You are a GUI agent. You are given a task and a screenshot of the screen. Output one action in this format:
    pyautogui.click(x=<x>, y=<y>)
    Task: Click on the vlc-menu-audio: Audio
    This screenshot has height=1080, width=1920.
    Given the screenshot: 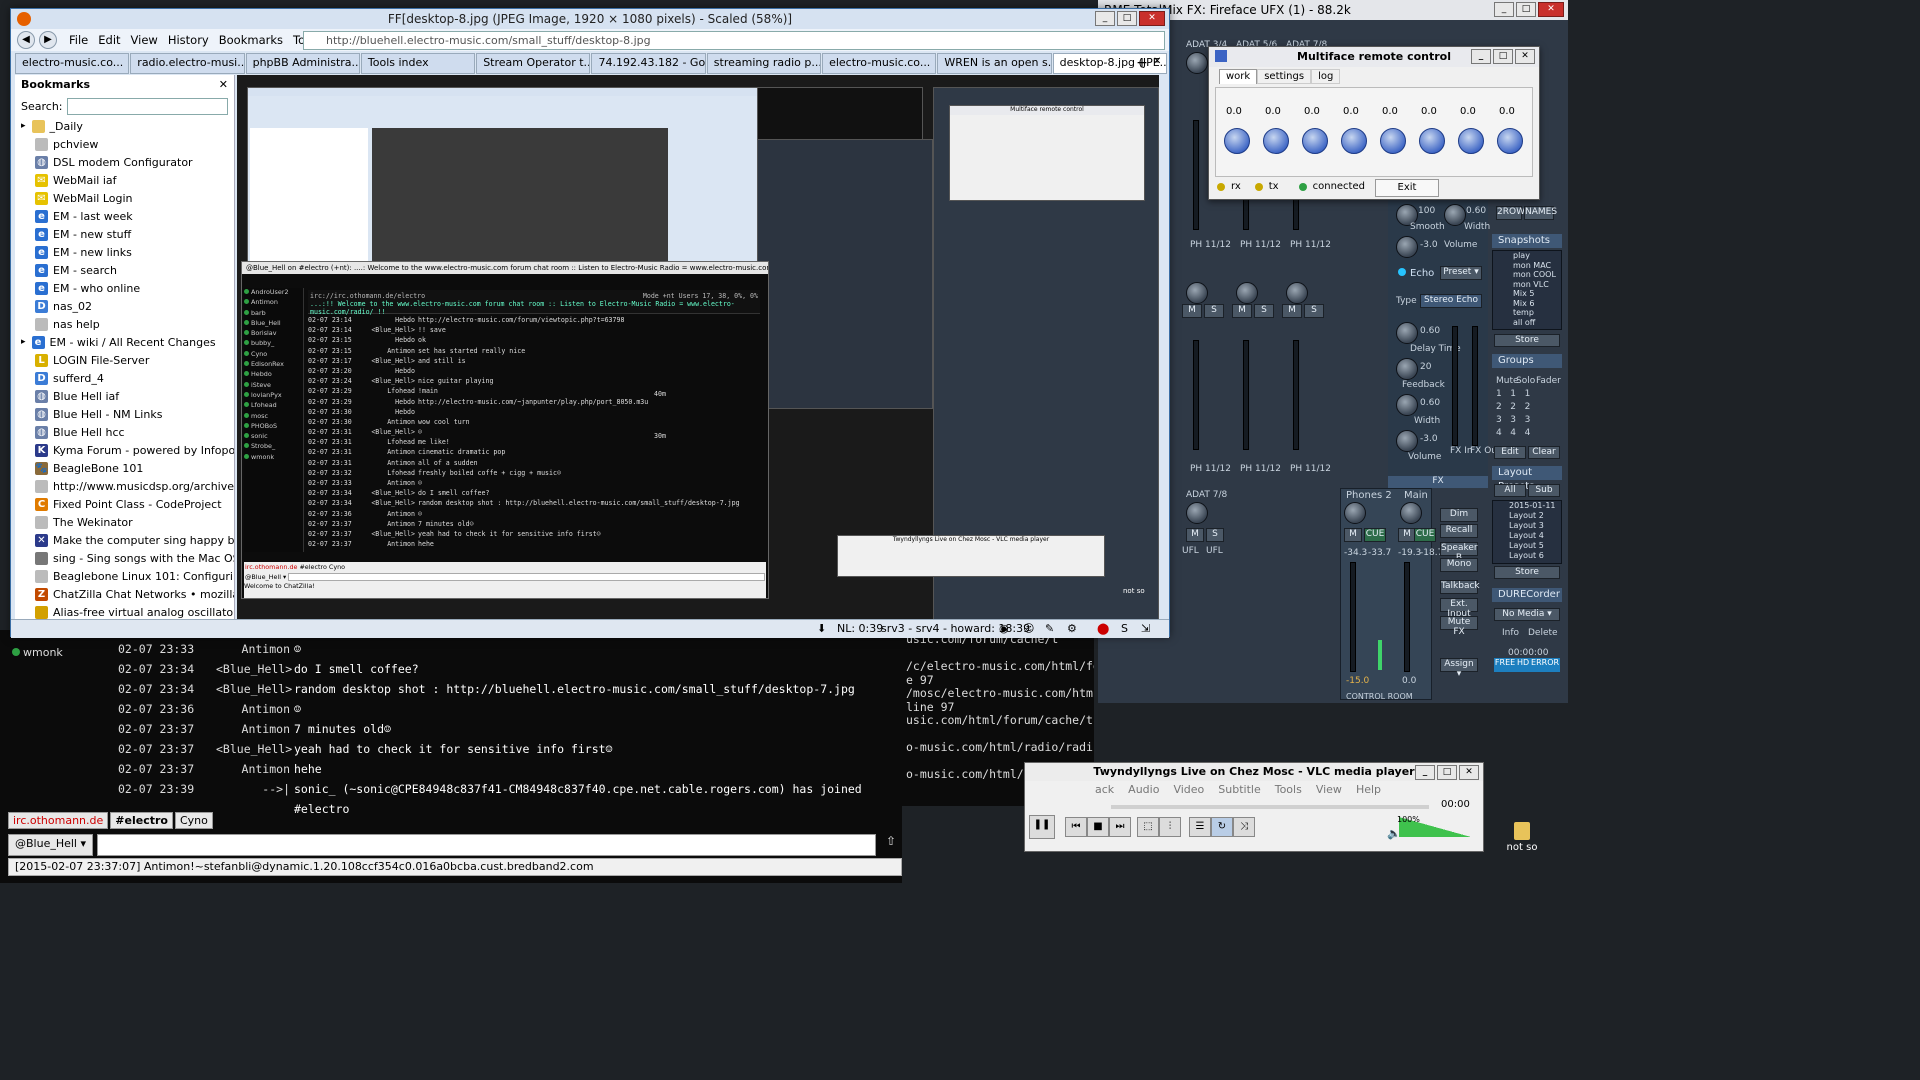 What is the action you would take?
    pyautogui.click(x=1143, y=789)
    